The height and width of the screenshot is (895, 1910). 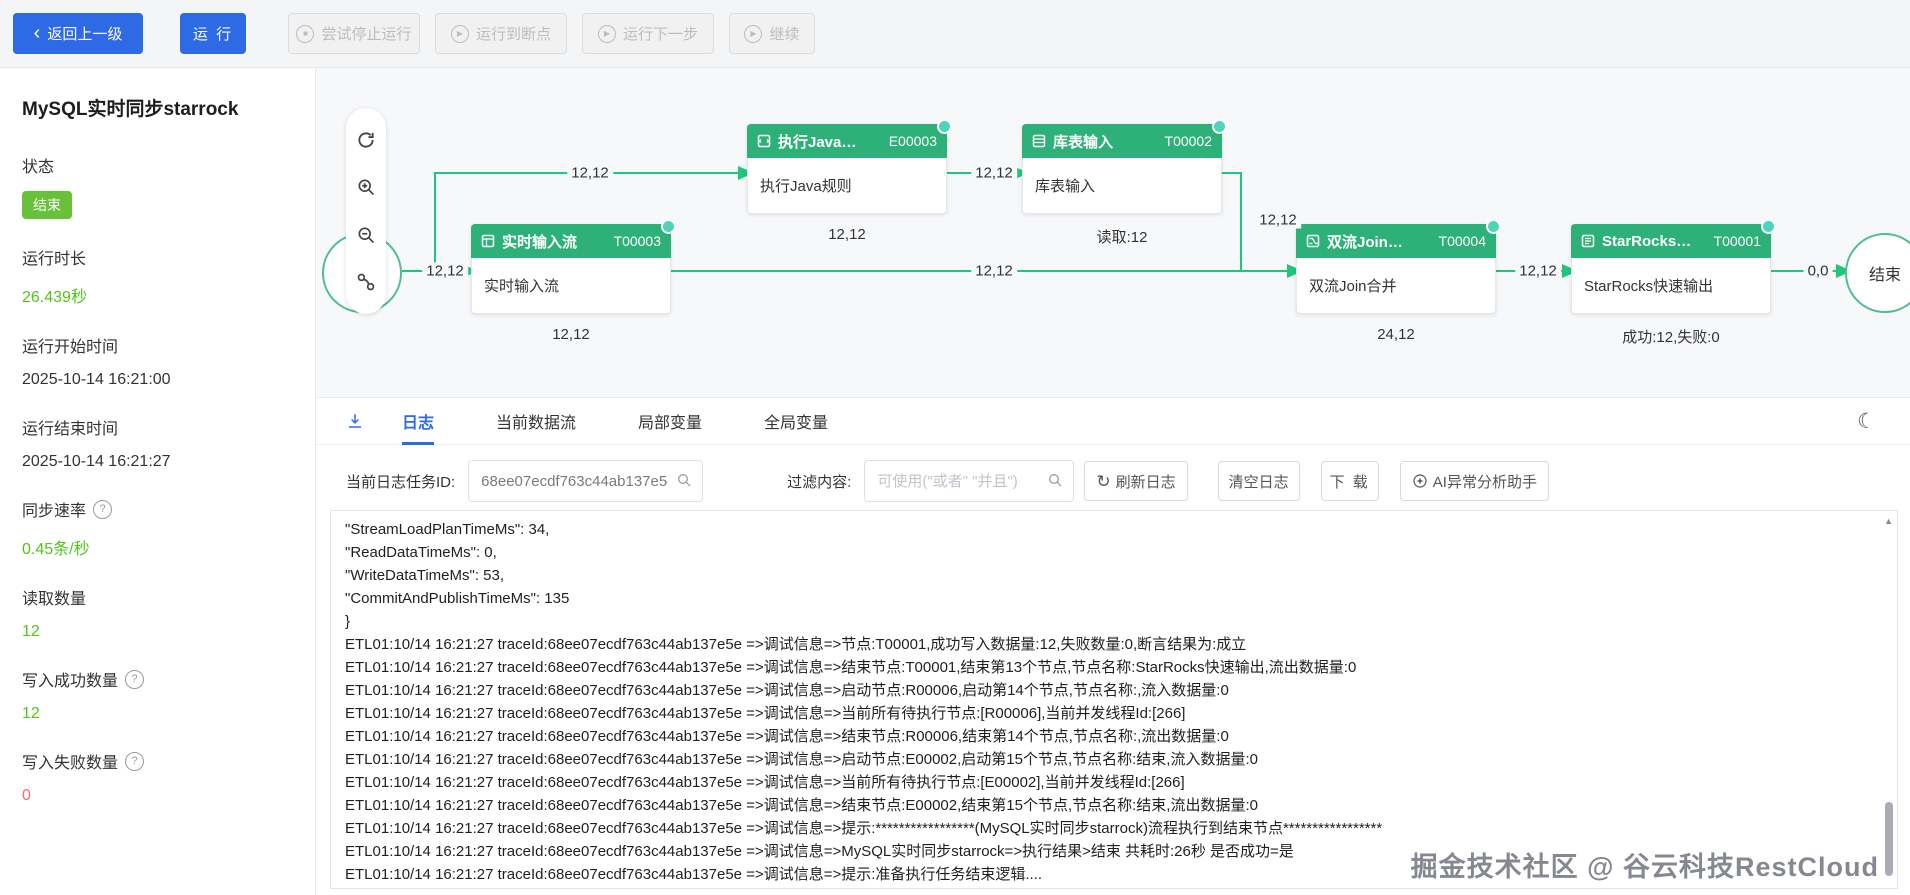 I want to click on fit-view-icon, so click(x=366, y=282).